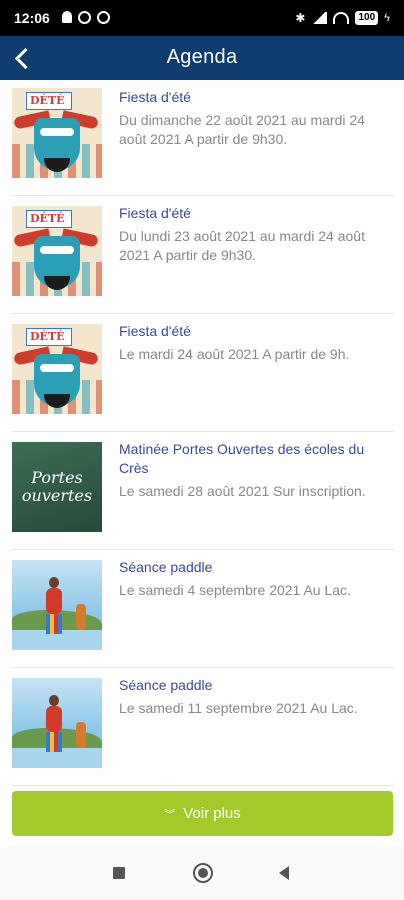 The image size is (404, 900). Describe the element at coordinates (367, 18) in the screenshot. I see `battery-icon: 100` at that location.